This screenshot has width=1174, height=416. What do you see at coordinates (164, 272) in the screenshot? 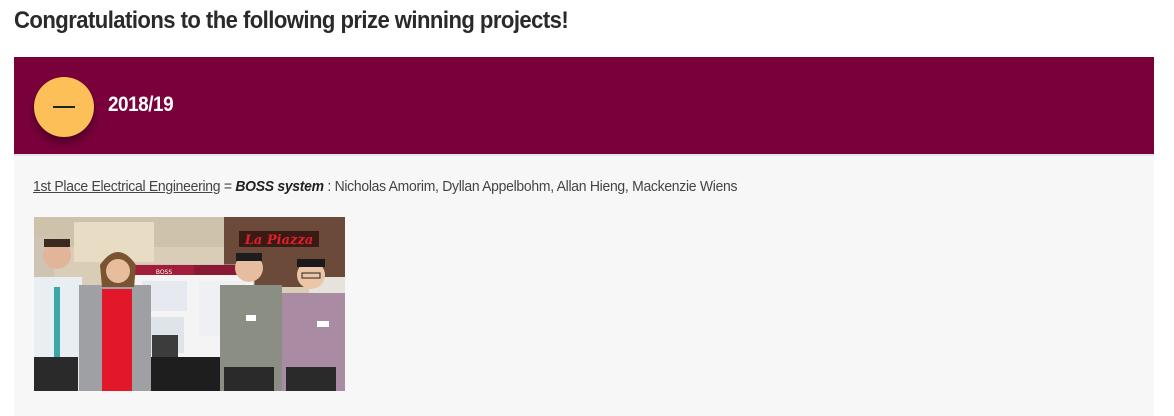
I see `photo-poster-title: BOSS` at bounding box center [164, 272].